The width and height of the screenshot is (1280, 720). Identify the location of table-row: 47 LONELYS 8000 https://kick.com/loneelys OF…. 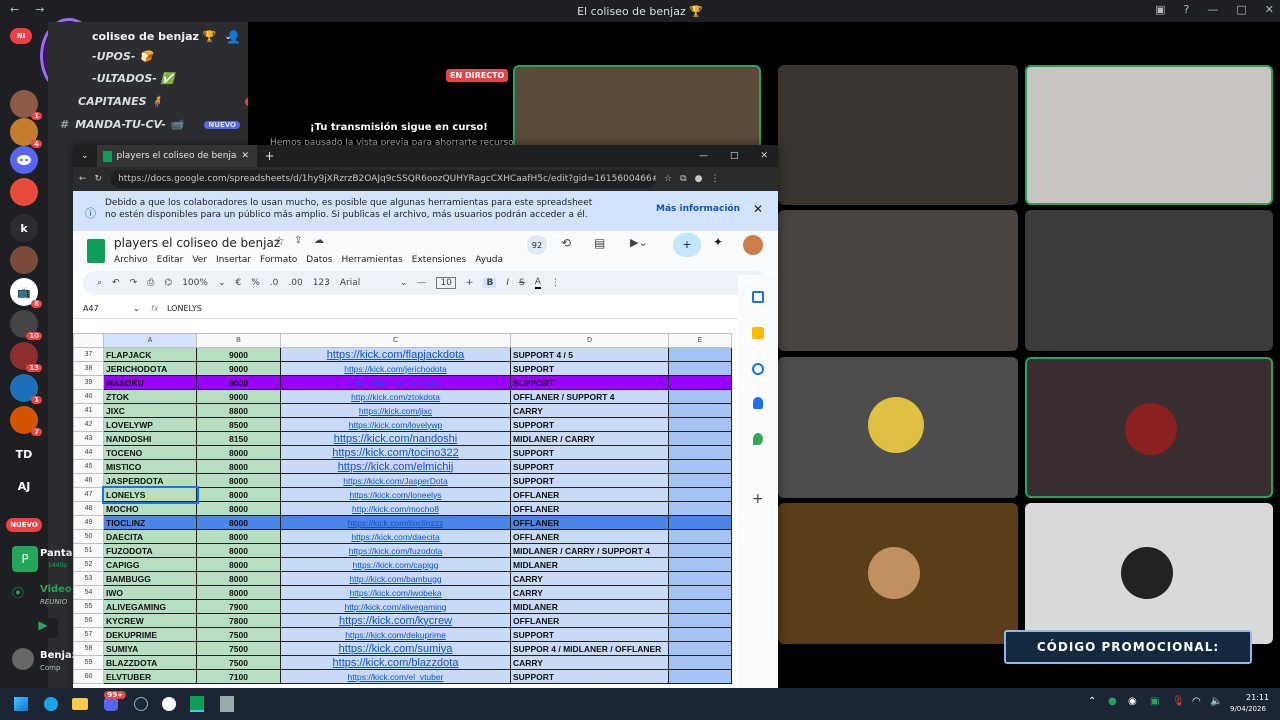
(402, 494).